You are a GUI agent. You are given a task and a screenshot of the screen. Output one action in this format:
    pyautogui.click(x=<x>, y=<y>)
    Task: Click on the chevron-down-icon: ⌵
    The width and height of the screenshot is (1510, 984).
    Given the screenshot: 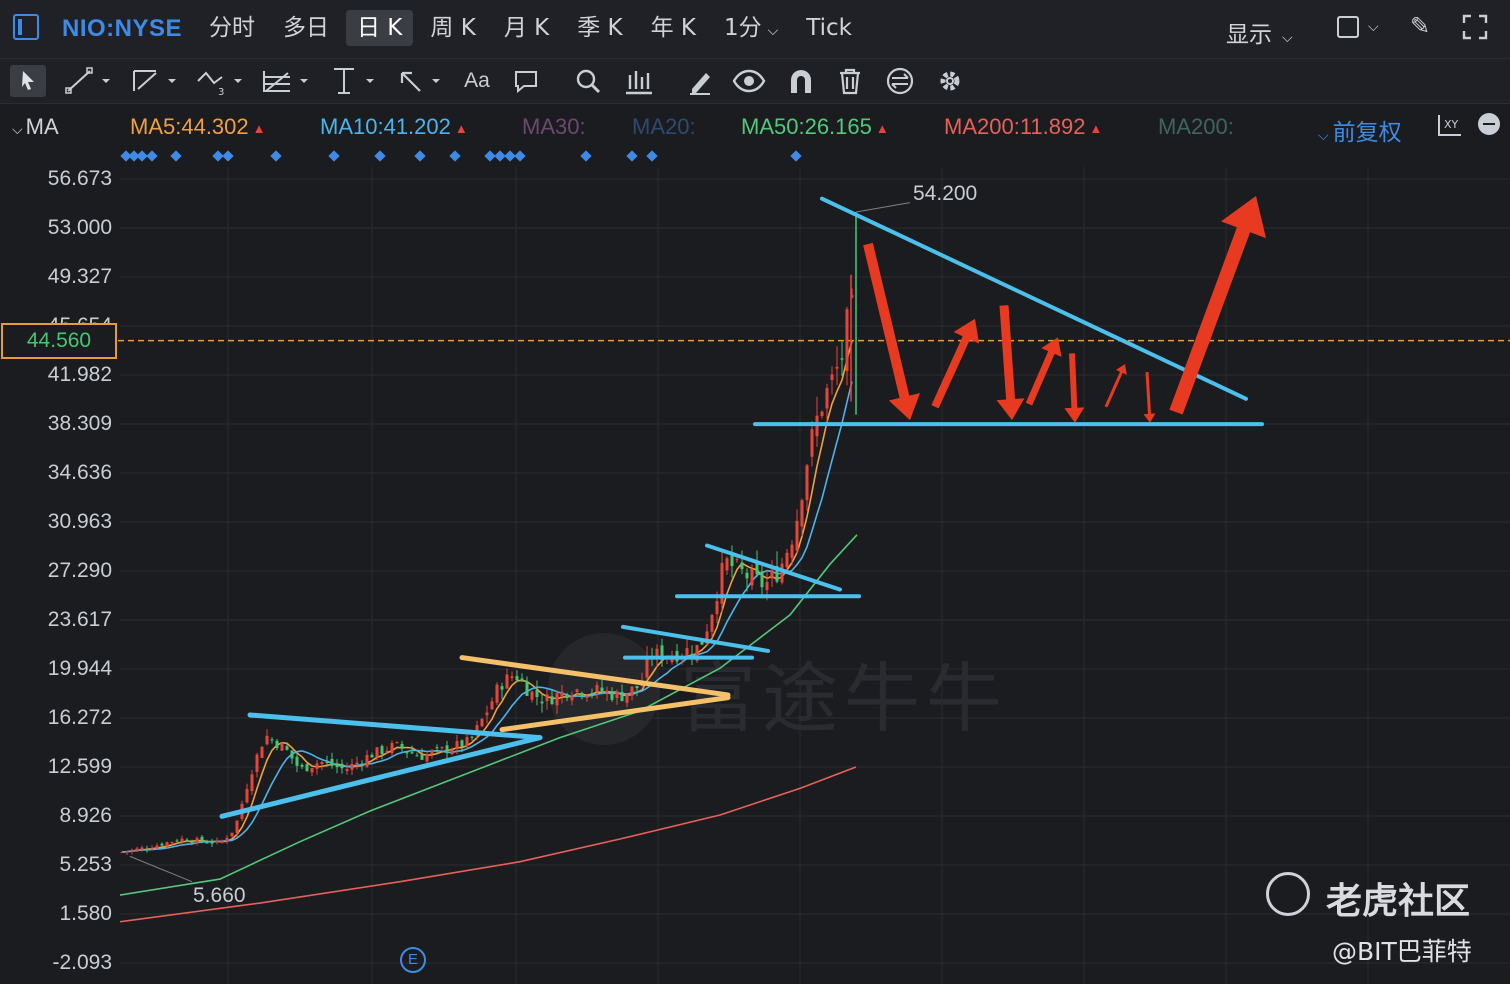 What is the action you would take?
    pyautogui.click(x=1373, y=26)
    